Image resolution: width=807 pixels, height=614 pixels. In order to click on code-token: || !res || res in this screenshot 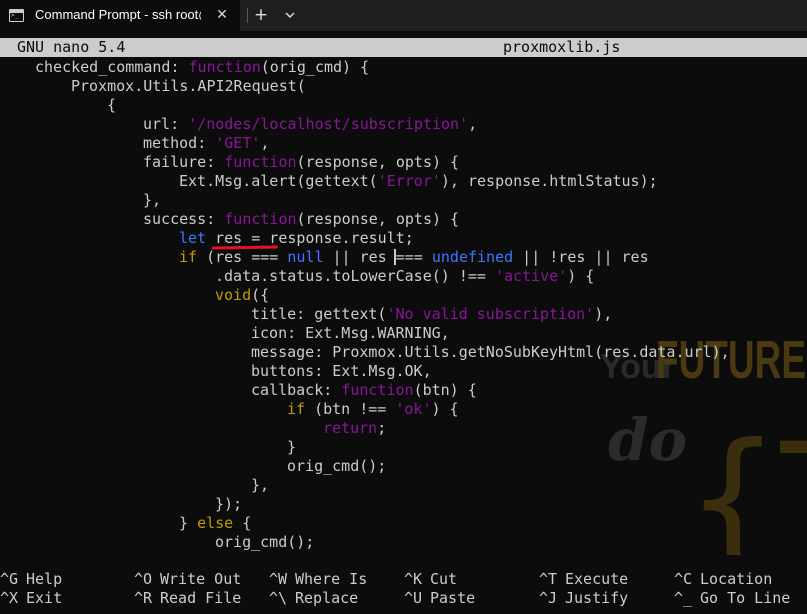, I will do `click(581, 257)`.